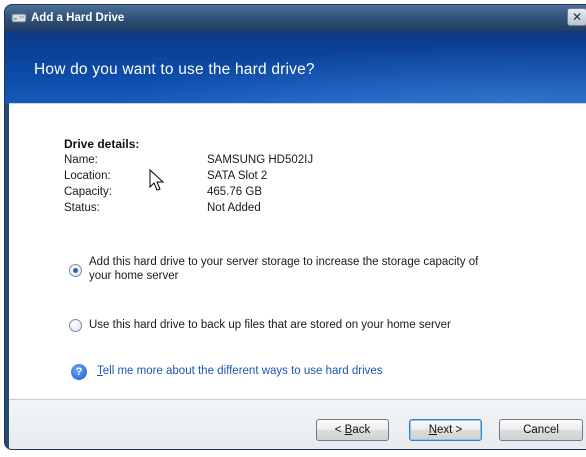 This screenshot has width=586, height=457. Describe the element at coordinates (87, 176) in the screenshot. I see `detail-label-location: Location:` at that location.